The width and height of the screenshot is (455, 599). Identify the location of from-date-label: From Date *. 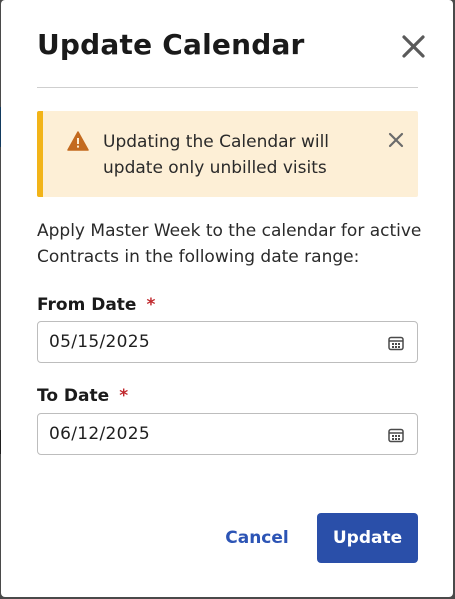
(96, 305).